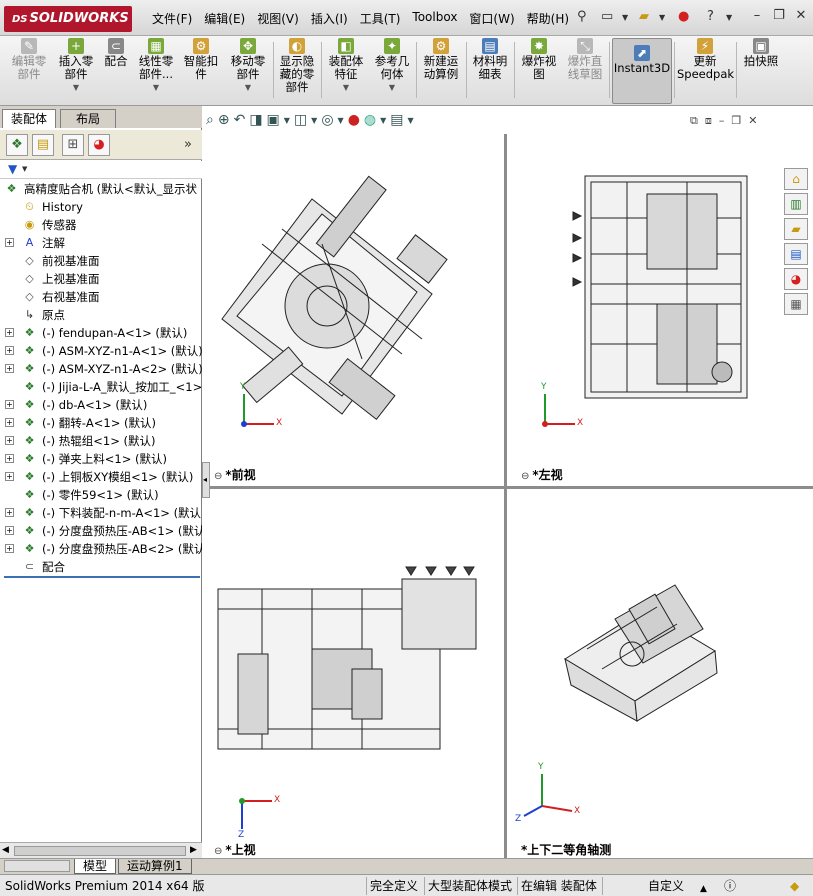 Image resolution: width=813 pixels, height=896 pixels. What do you see at coordinates (95, 866) in the screenshot?
I see `tab-model: 模型` at bounding box center [95, 866].